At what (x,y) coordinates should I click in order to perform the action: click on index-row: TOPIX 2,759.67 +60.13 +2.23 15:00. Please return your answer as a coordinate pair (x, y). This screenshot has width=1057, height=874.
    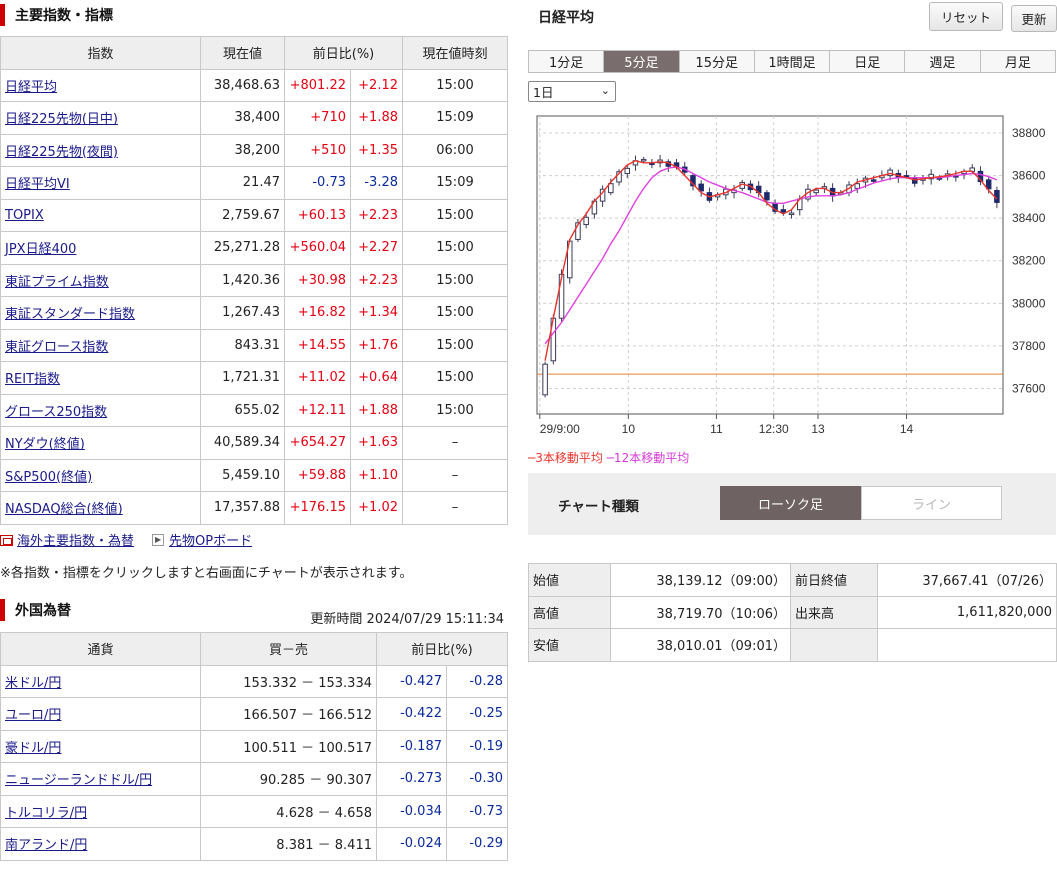
    Looking at the image, I should click on (254, 215).